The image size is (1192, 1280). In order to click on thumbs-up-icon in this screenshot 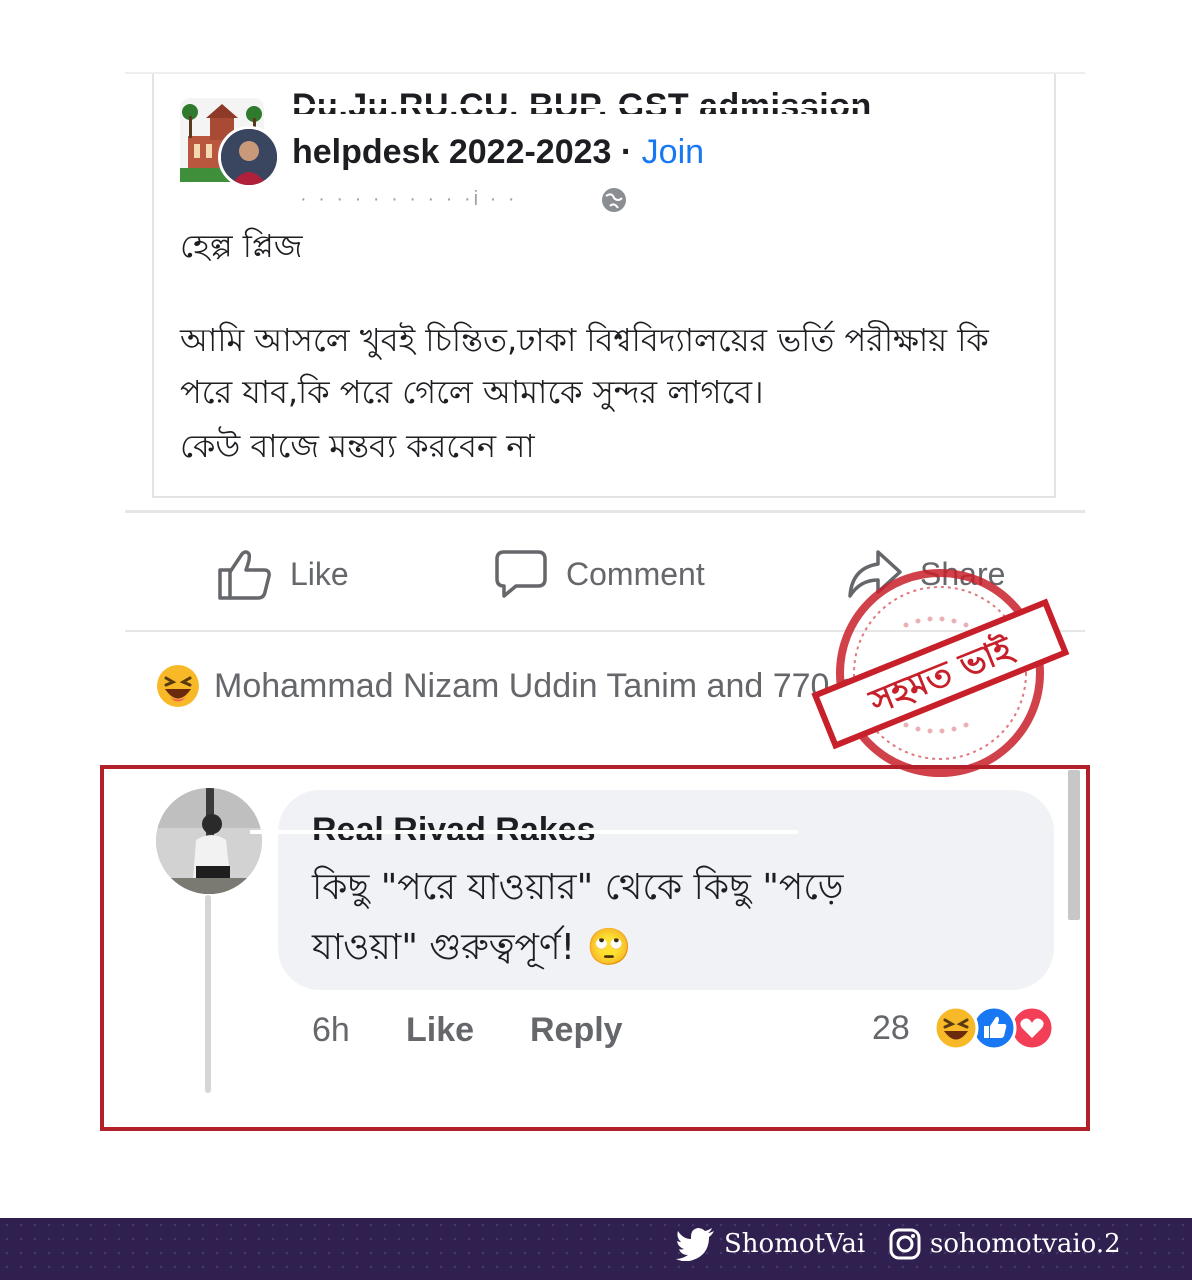, I will do `click(244, 575)`.